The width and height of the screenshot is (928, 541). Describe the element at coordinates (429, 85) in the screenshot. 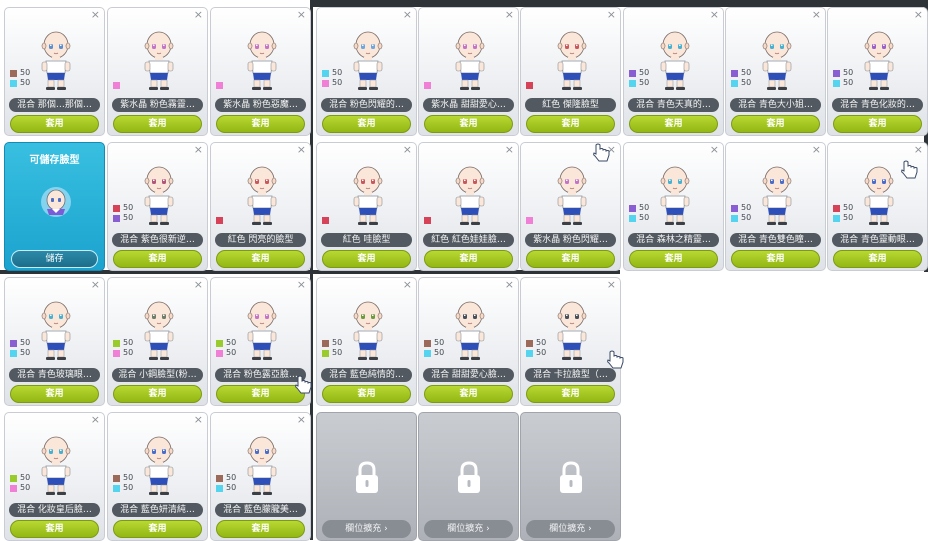

I see `color-swatches` at that location.